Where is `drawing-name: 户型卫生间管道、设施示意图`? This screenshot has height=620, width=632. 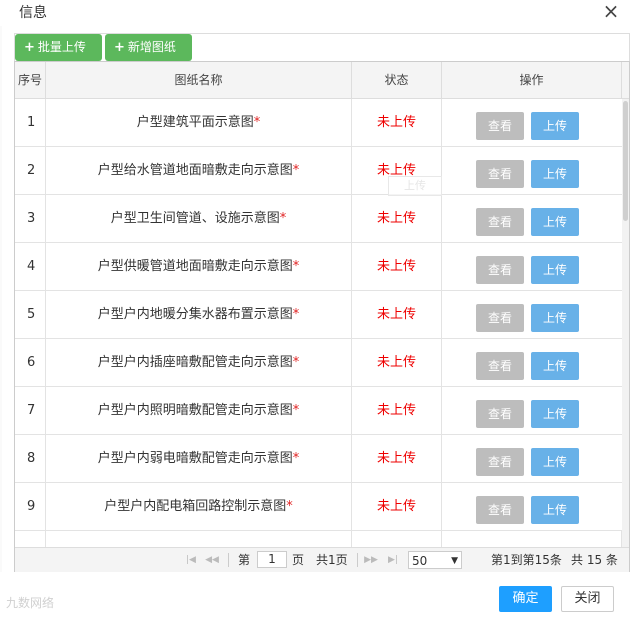 drawing-name: 户型卫生间管道、设施示意图 is located at coordinates (195, 218).